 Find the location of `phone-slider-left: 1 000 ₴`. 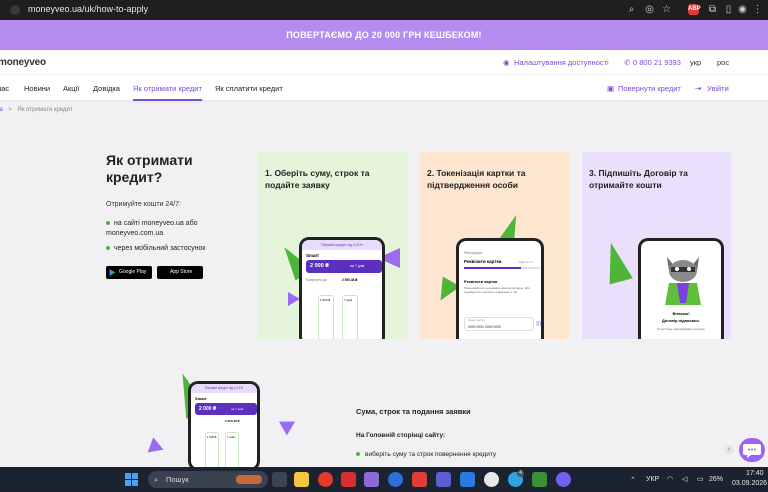

phone-slider-left: 1 000 ₴ is located at coordinates (326, 317).